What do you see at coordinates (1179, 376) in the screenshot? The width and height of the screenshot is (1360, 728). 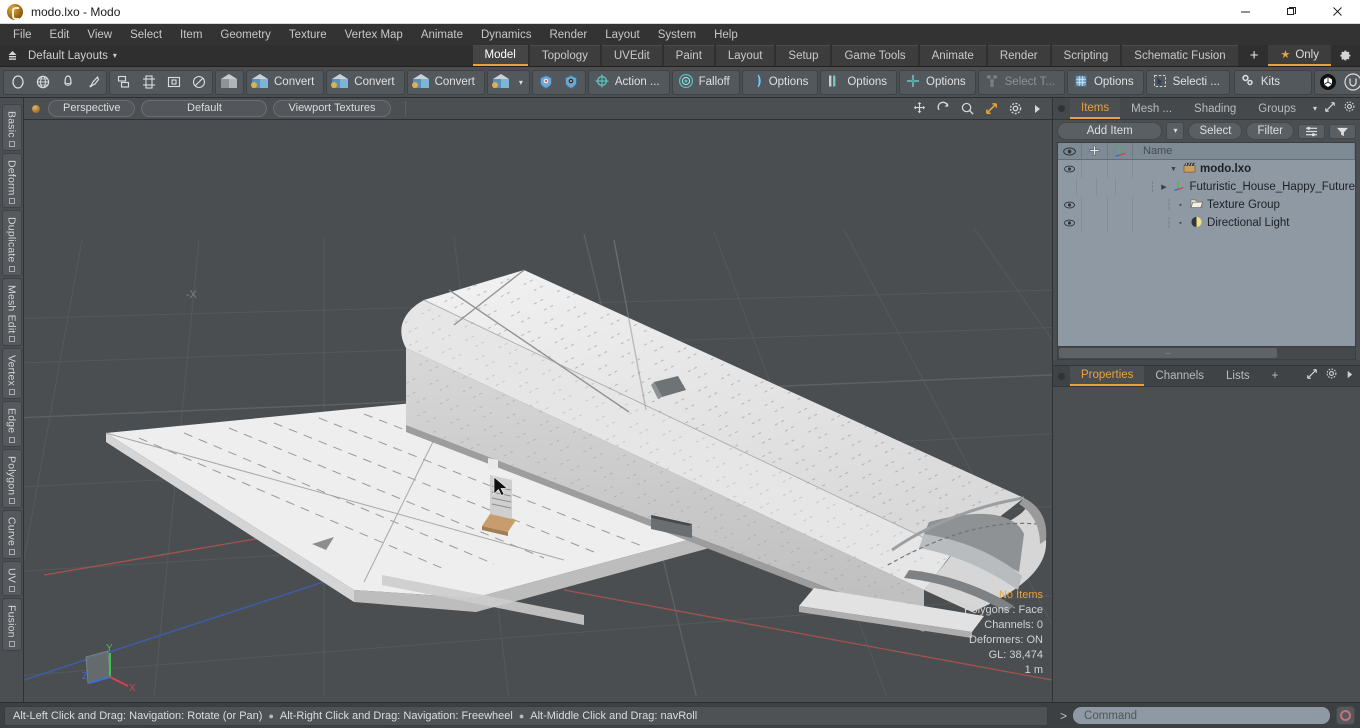 I see `tab-channels: Channels` at bounding box center [1179, 376].